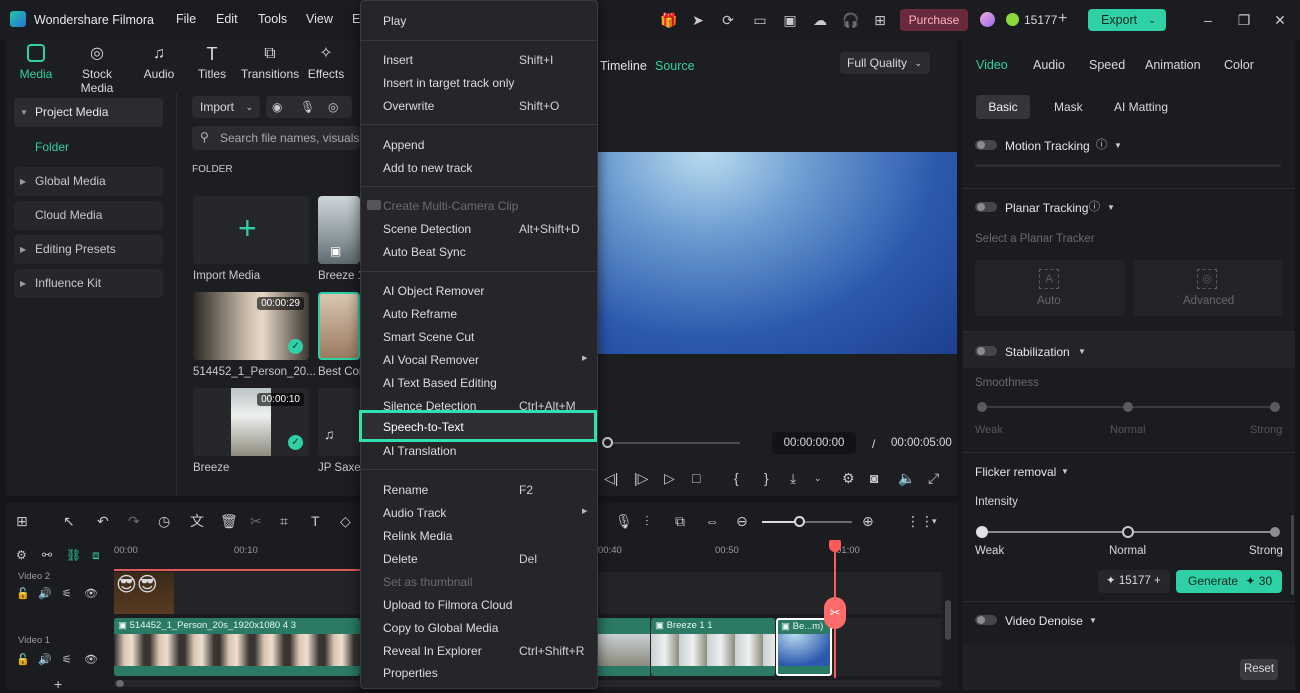 This screenshot has width=1300, height=693. I want to click on grid-icon: ⊞, so click(880, 20).